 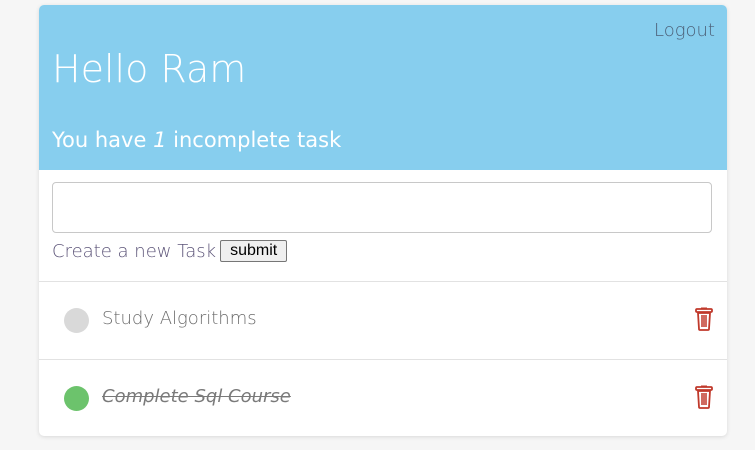 I want to click on incomplete-status-icon, so click(x=76, y=320).